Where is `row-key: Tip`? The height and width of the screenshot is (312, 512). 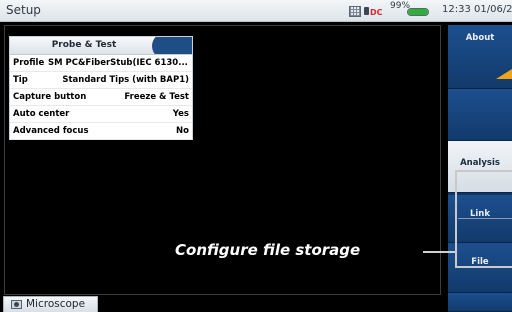 row-key: Tip is located at coordinates (20, 80).